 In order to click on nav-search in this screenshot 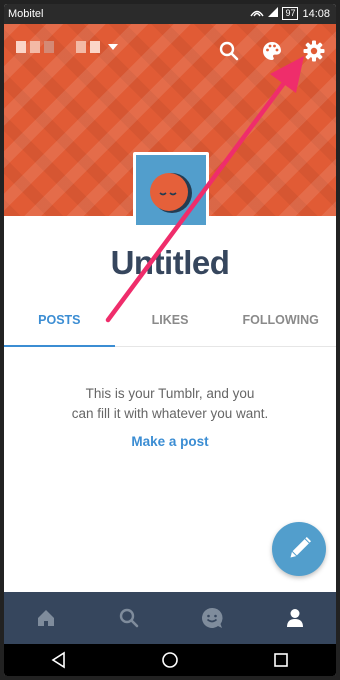, I will do `click(128, 618)`.